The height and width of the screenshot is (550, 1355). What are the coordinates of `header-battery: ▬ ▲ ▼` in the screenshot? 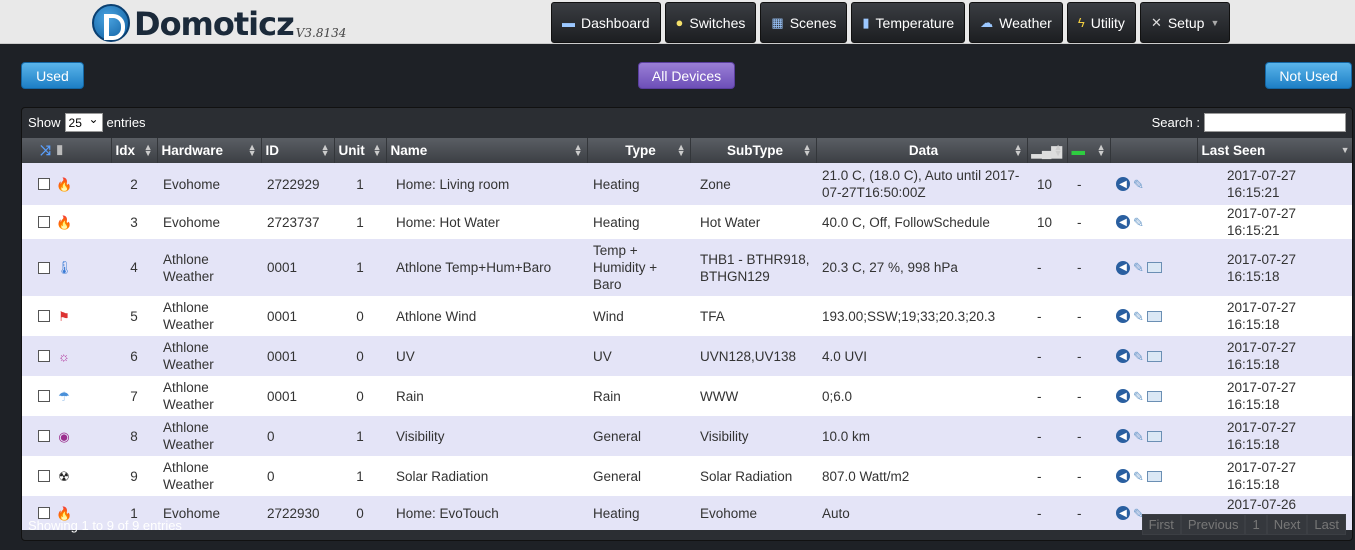 It's located at (1089, 150).